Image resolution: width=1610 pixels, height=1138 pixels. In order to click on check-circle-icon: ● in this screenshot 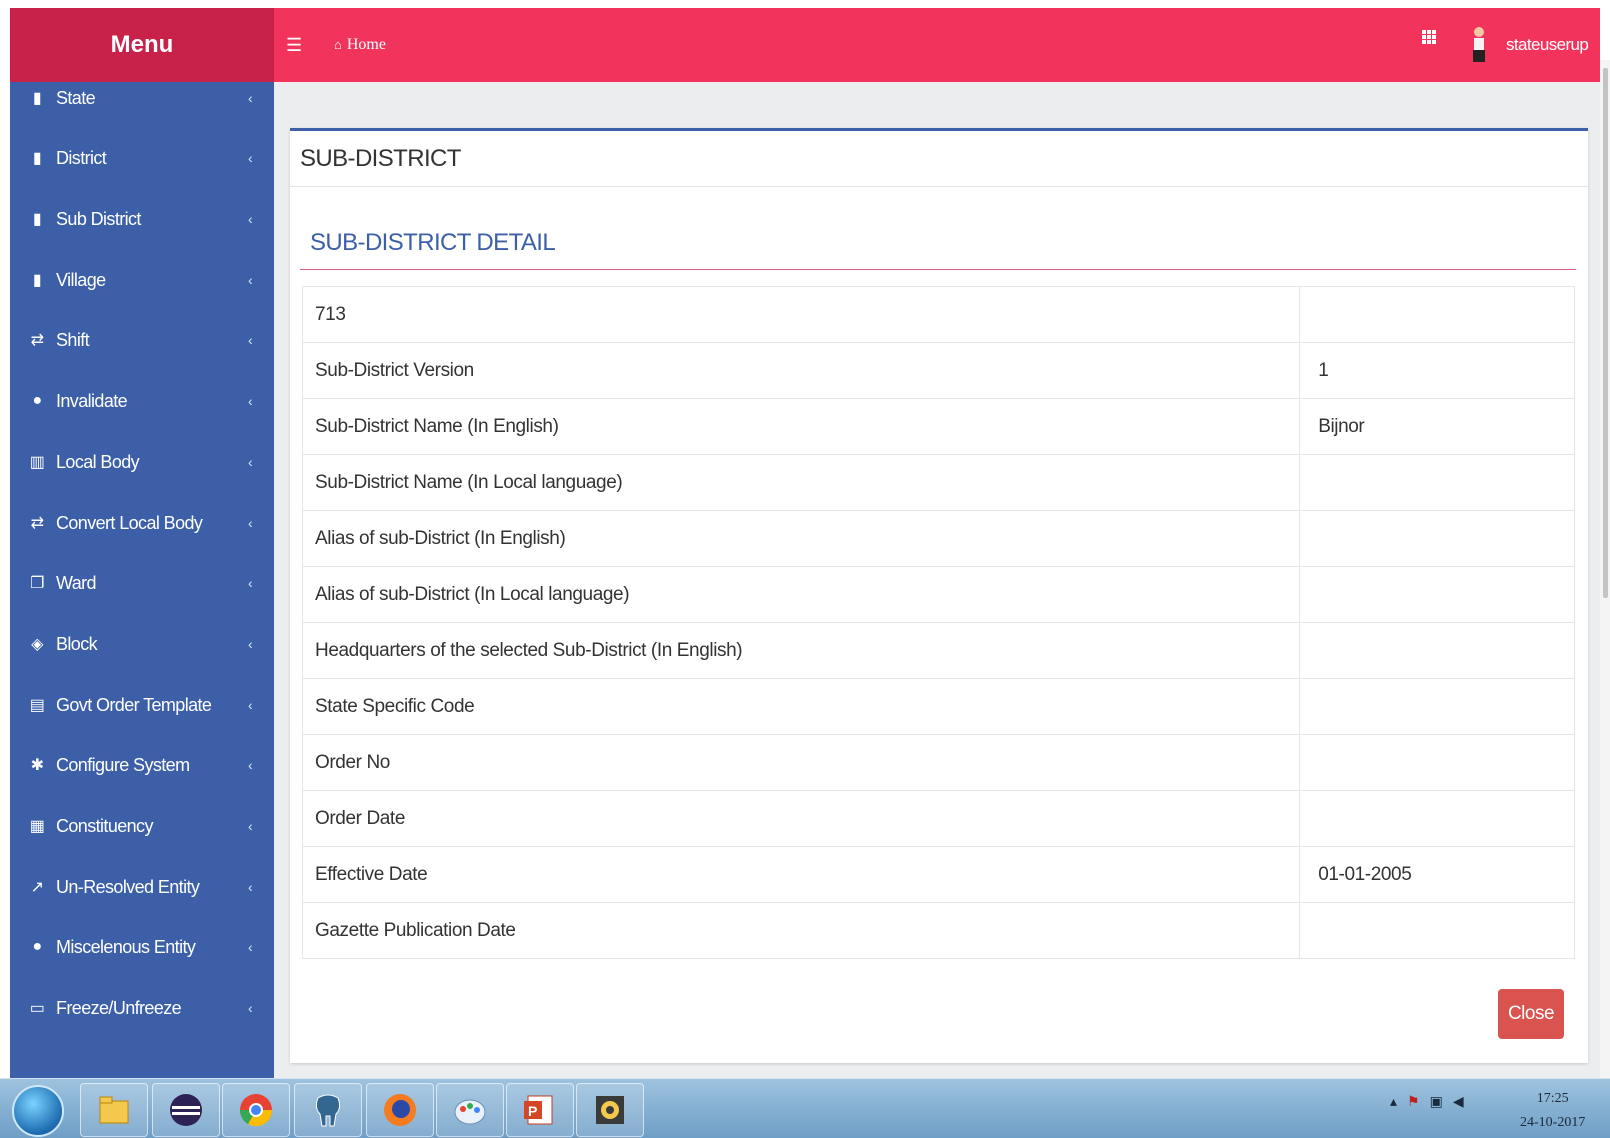, I will do `click(37, 946)`.